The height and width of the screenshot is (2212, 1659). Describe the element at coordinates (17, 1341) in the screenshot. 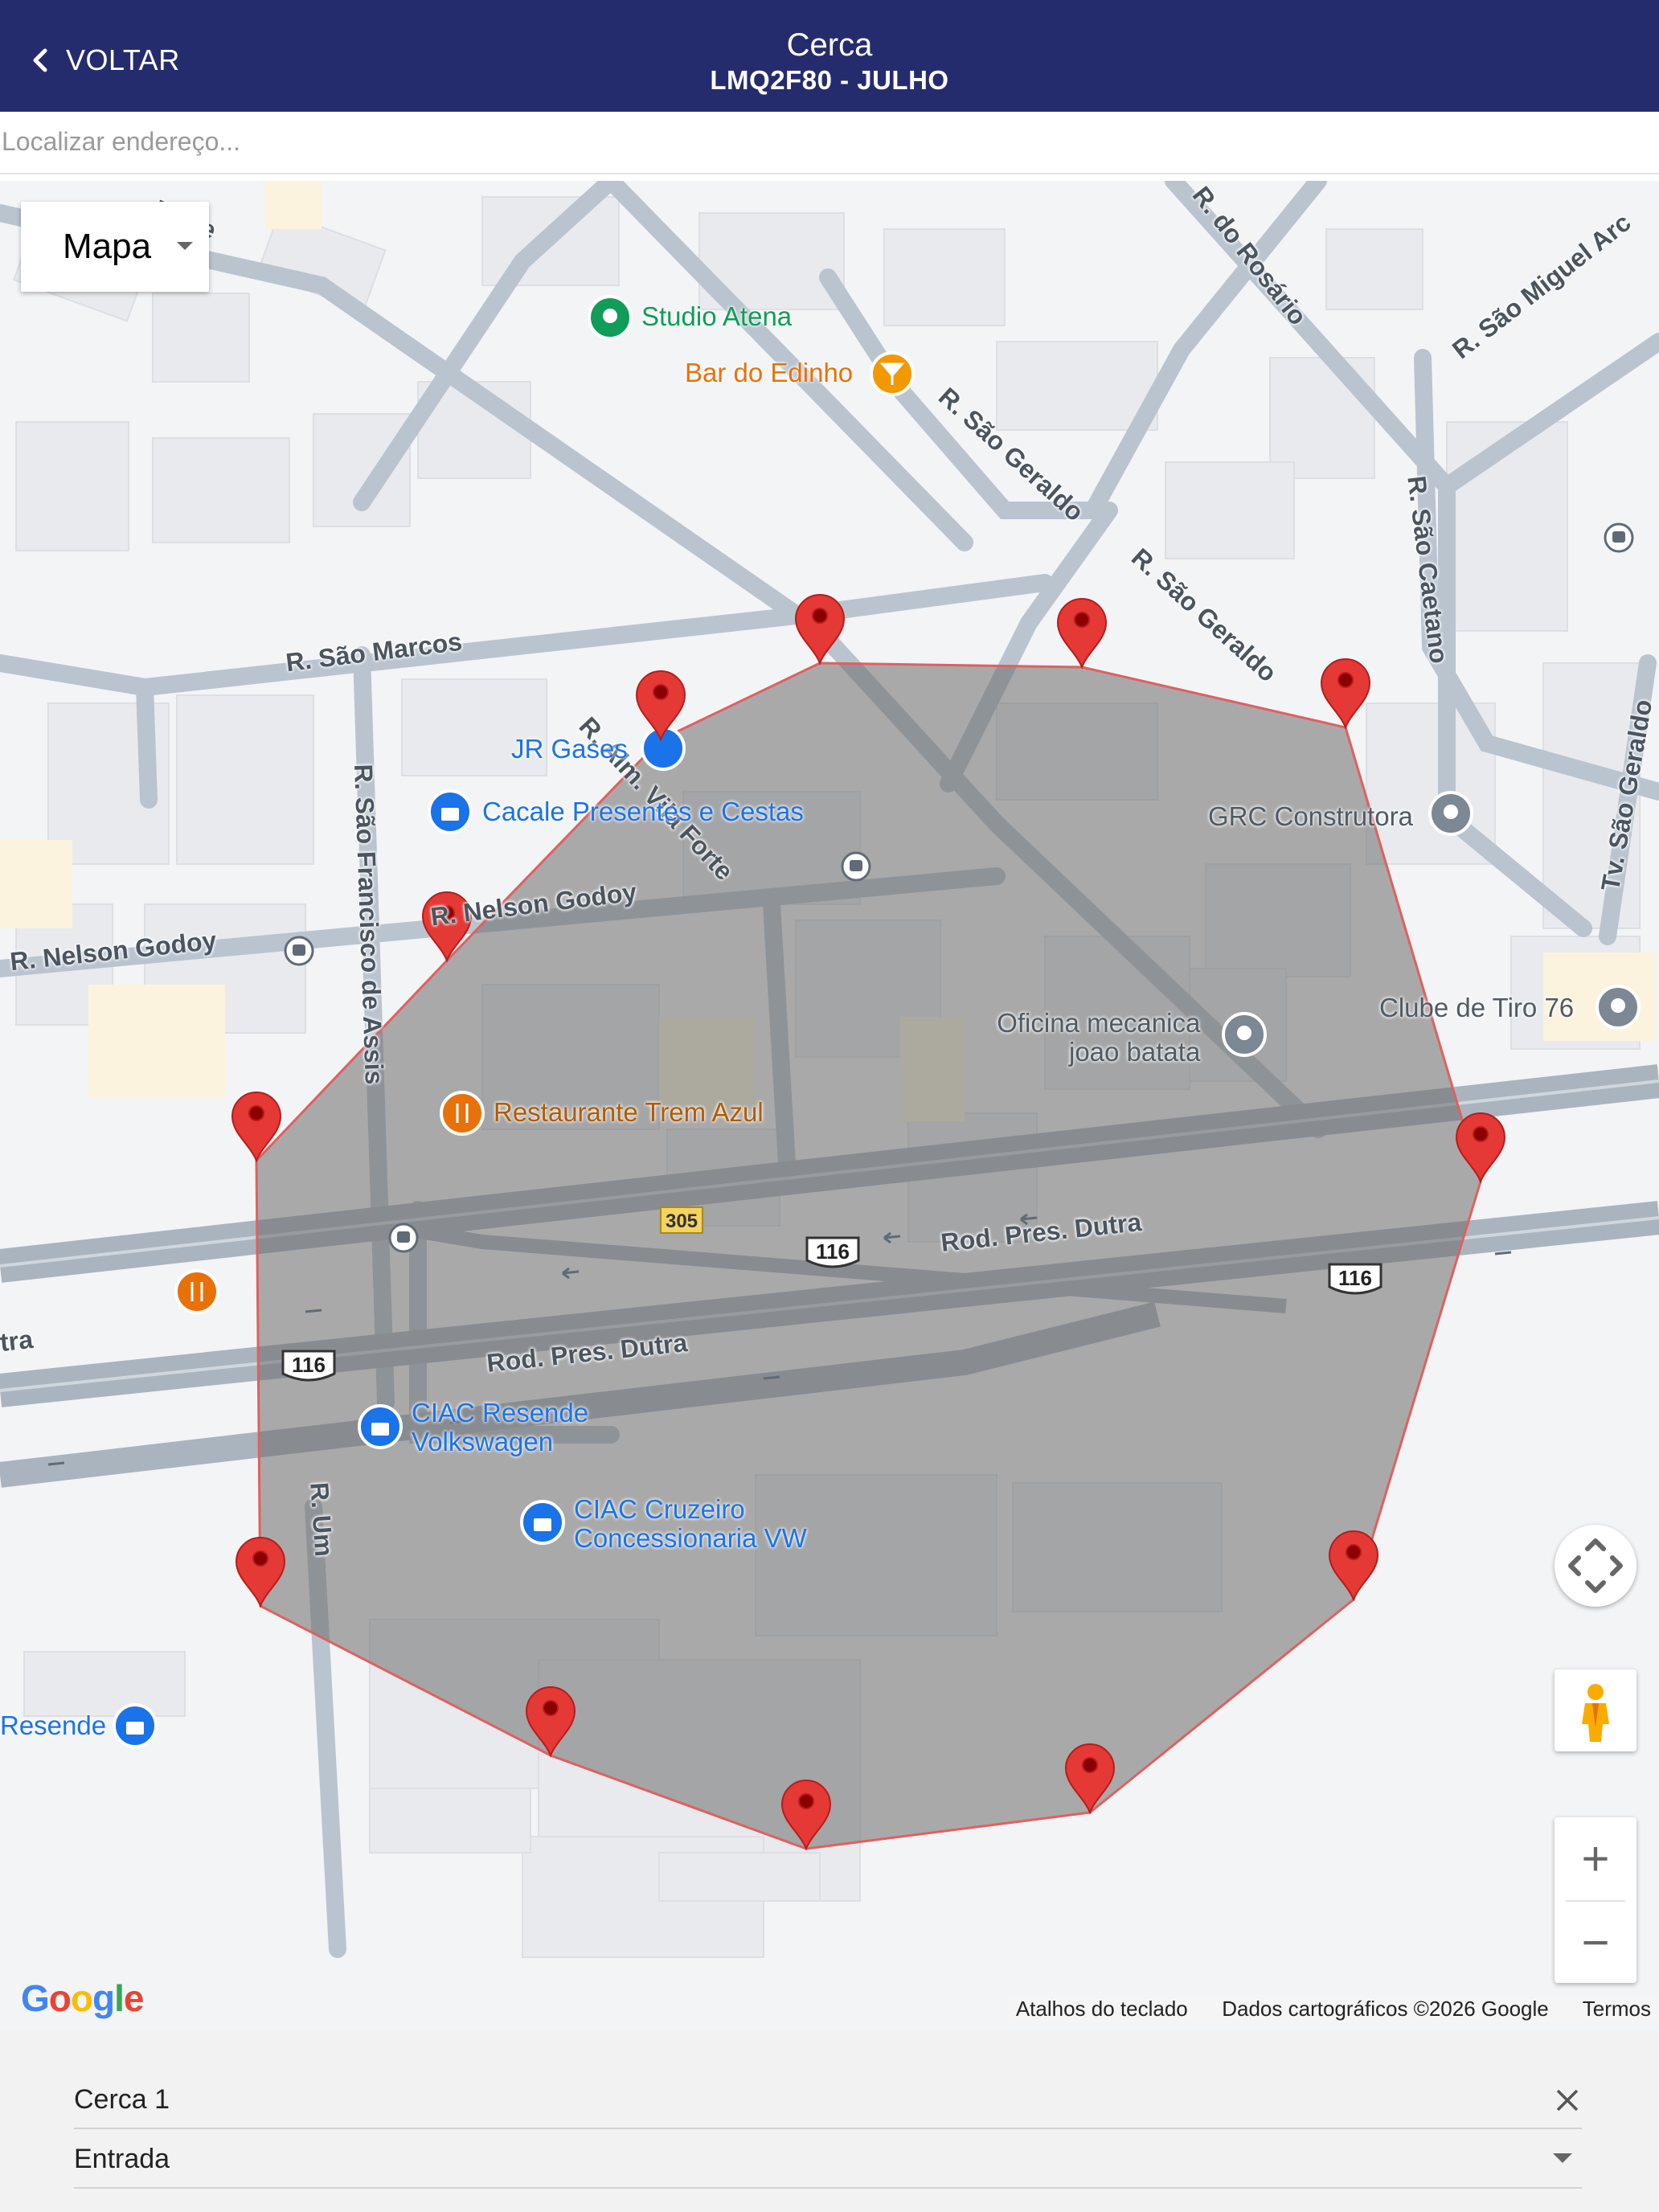

I see `street-label: tra` at that location.